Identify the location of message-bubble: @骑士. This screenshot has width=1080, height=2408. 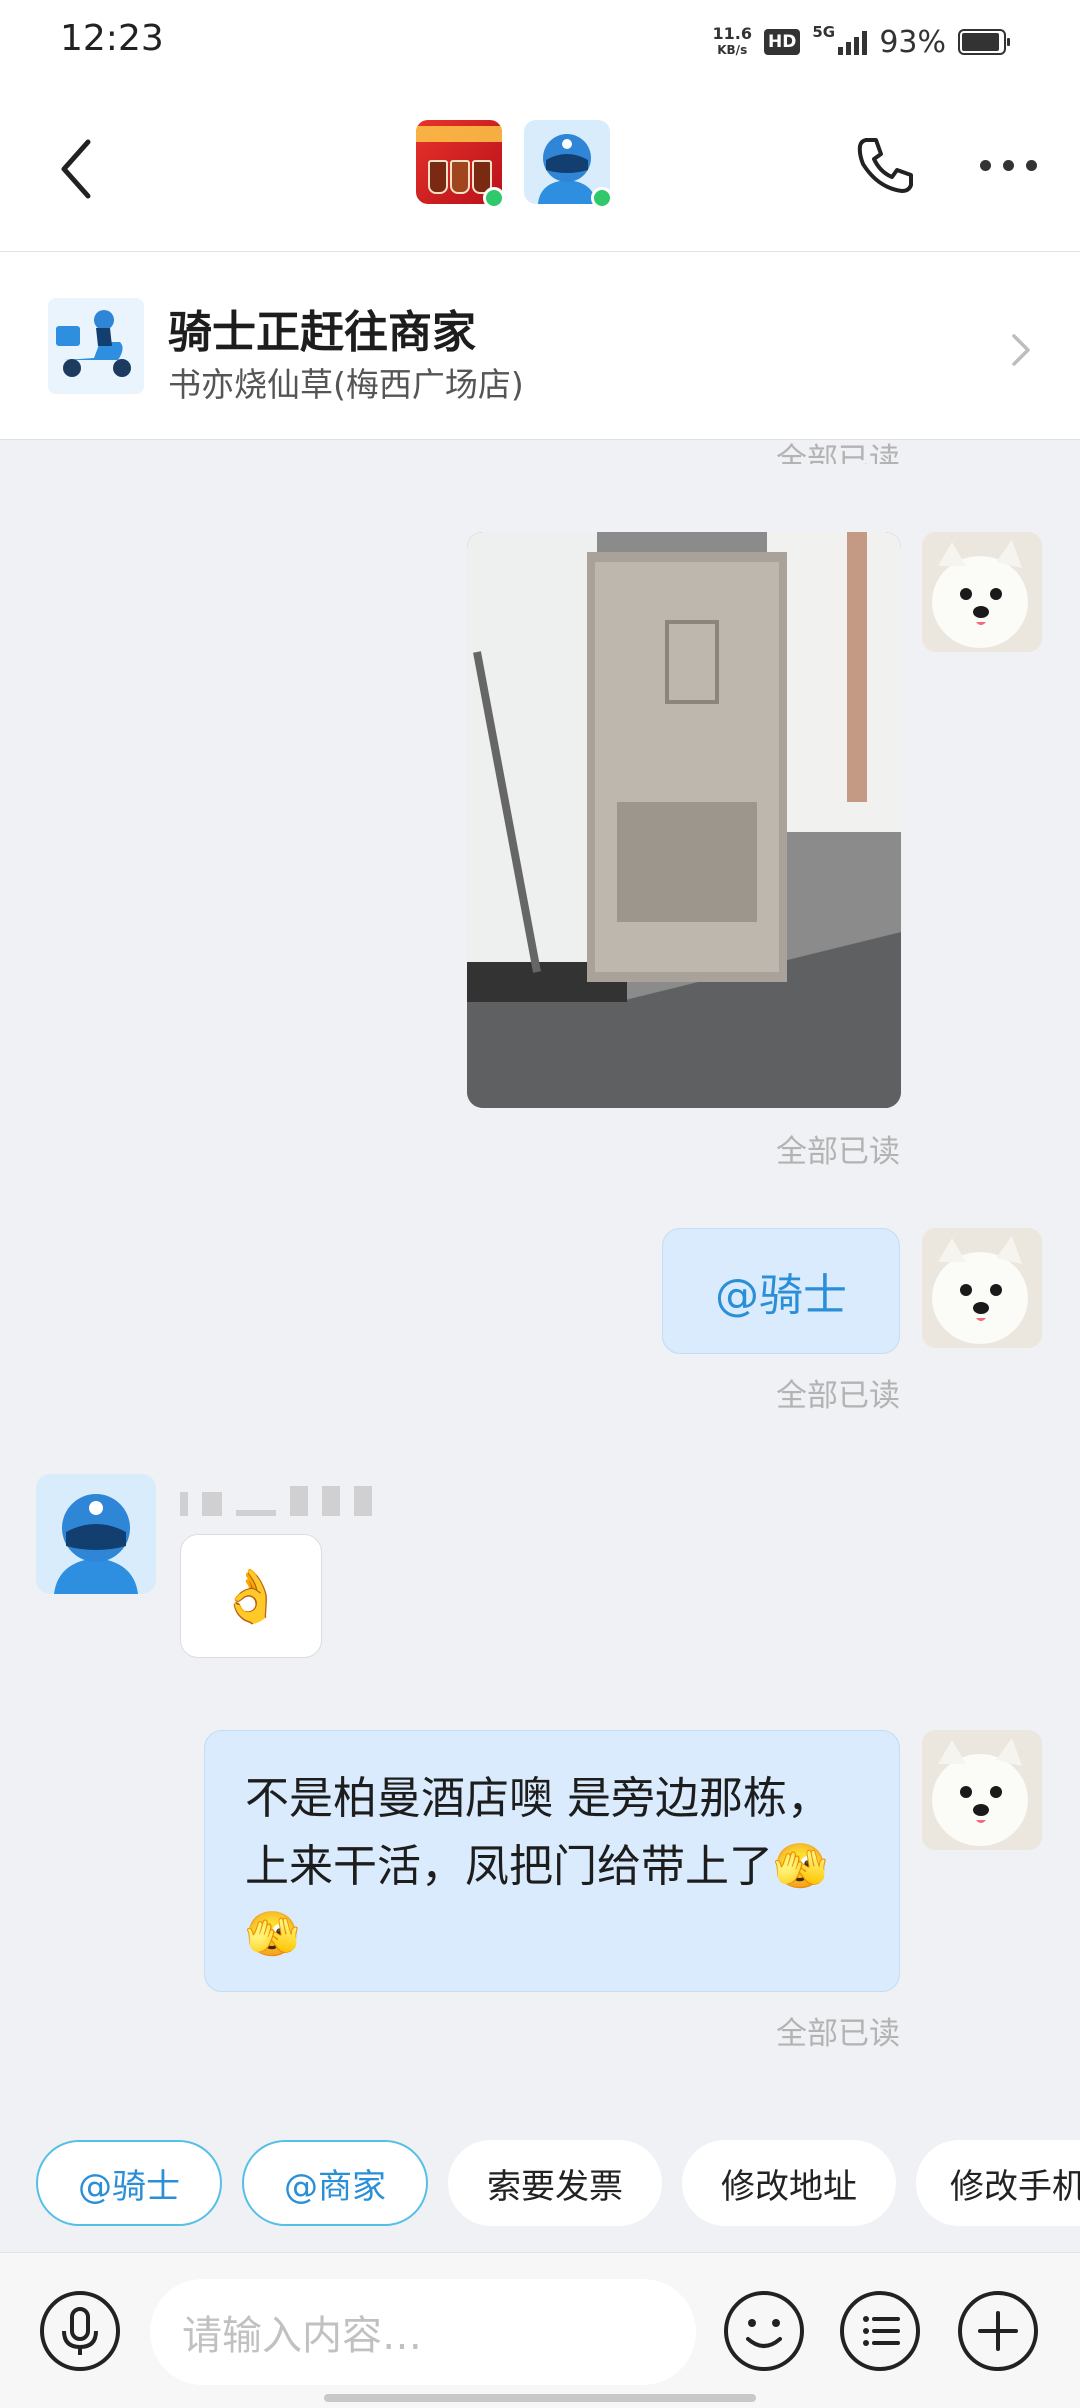
(781, 1291).